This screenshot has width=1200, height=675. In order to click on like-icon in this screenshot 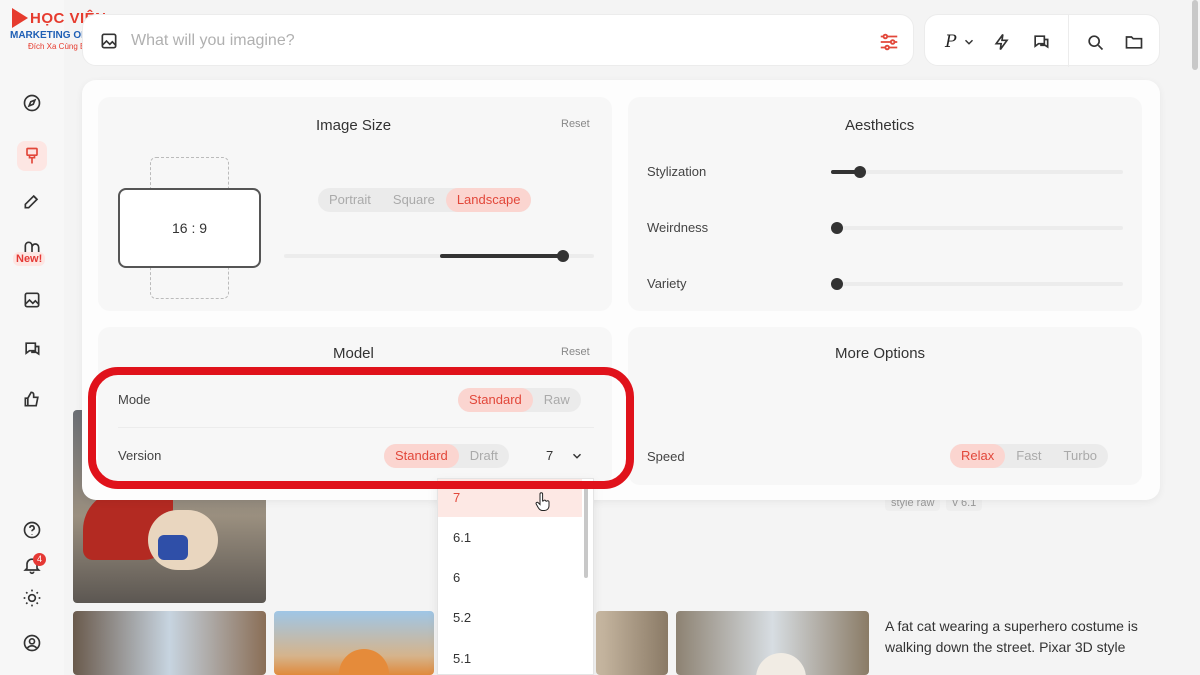, I will do `click(32, 399)`.